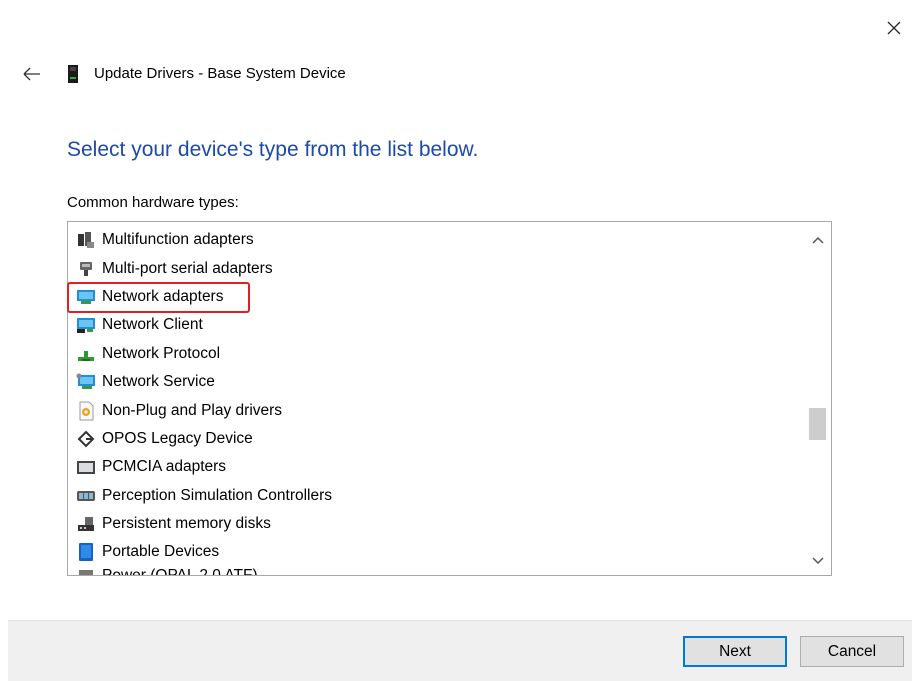 The height and width of the screenshot is (681, 912). I want to click on back-arrow-icon, so click(31, 74).